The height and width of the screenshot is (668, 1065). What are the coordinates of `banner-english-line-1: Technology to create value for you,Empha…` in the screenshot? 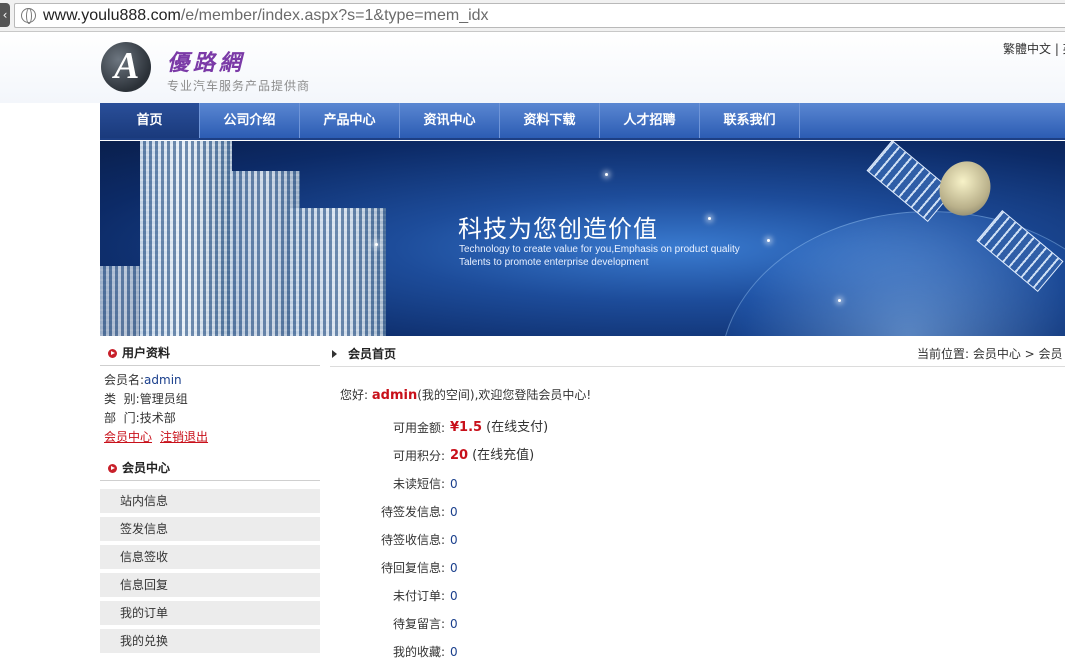 It's located at (599, 249).